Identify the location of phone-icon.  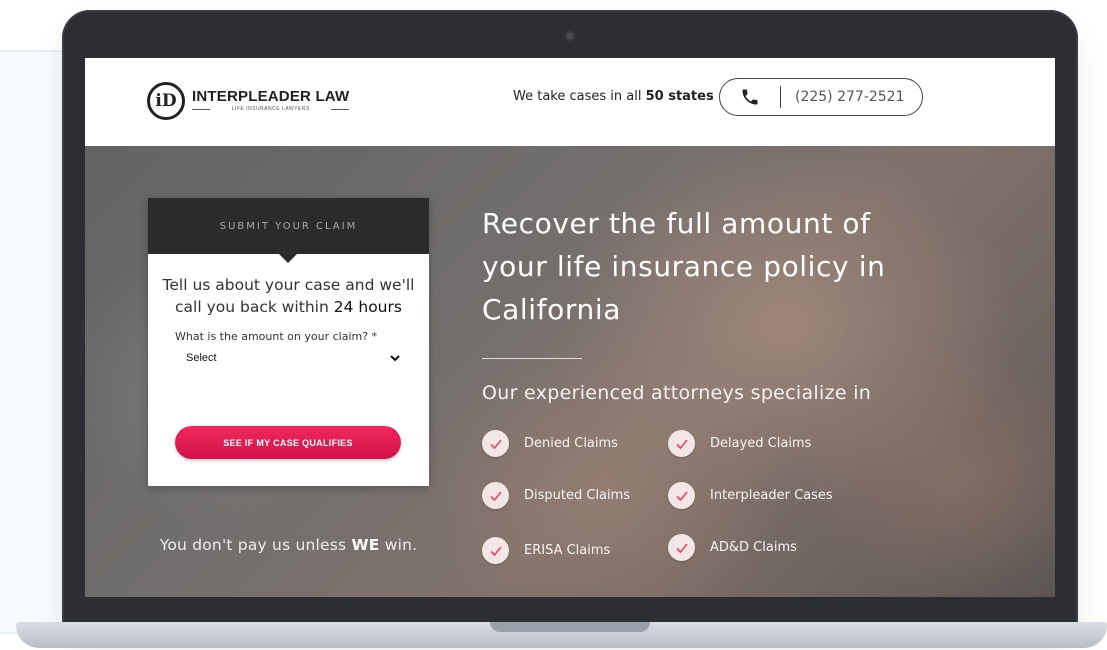
(750, 97).